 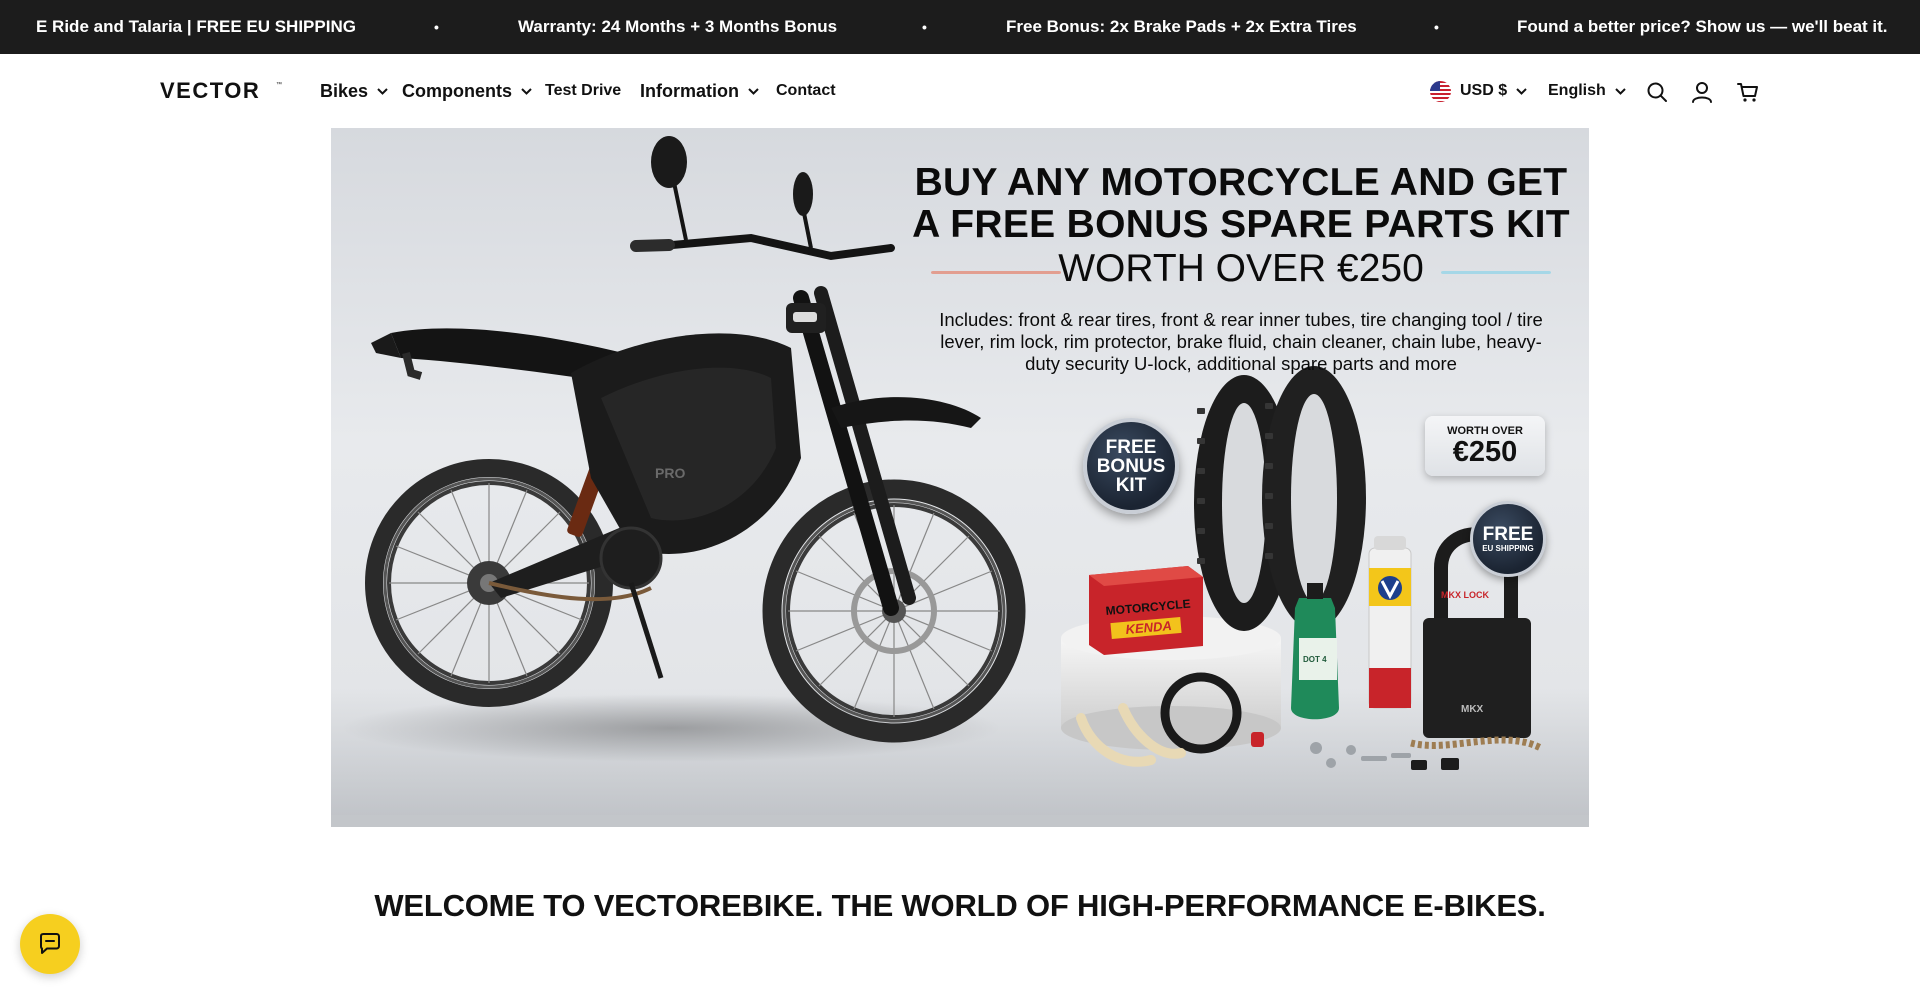 I want to click on nav-bikes: Bikes, so click(x=354, y=91).